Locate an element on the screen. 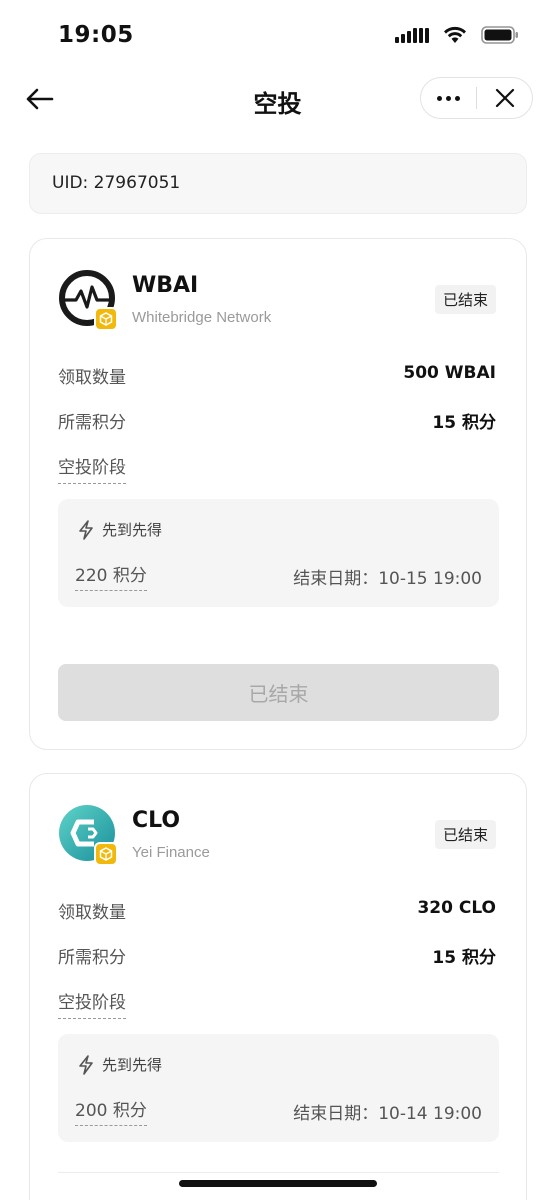  uid-box: UID: 27967051 is located at coordinates (278, 183).